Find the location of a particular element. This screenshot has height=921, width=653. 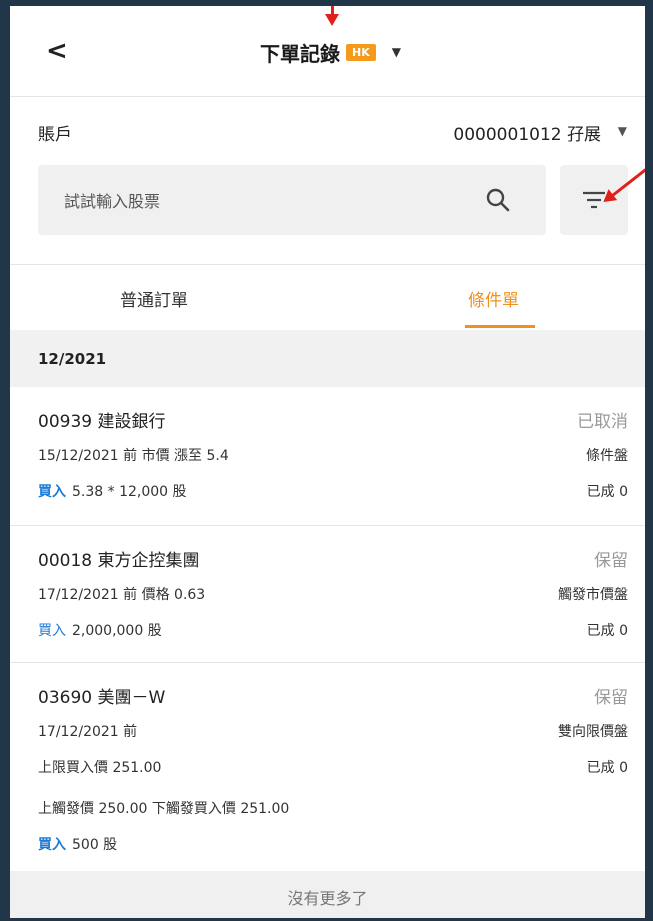

price-quantity: 2,000,000 股 is located at coordinates (117, 631).